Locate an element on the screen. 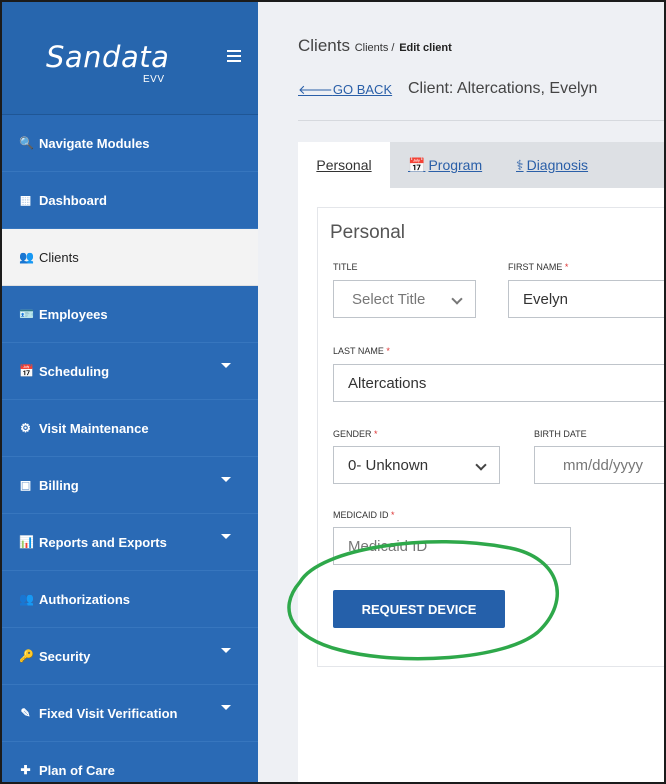 The width and height of the screenshot is (666, 784). sidebar-item-label: Scheduling is located at coordinates (74, 371).